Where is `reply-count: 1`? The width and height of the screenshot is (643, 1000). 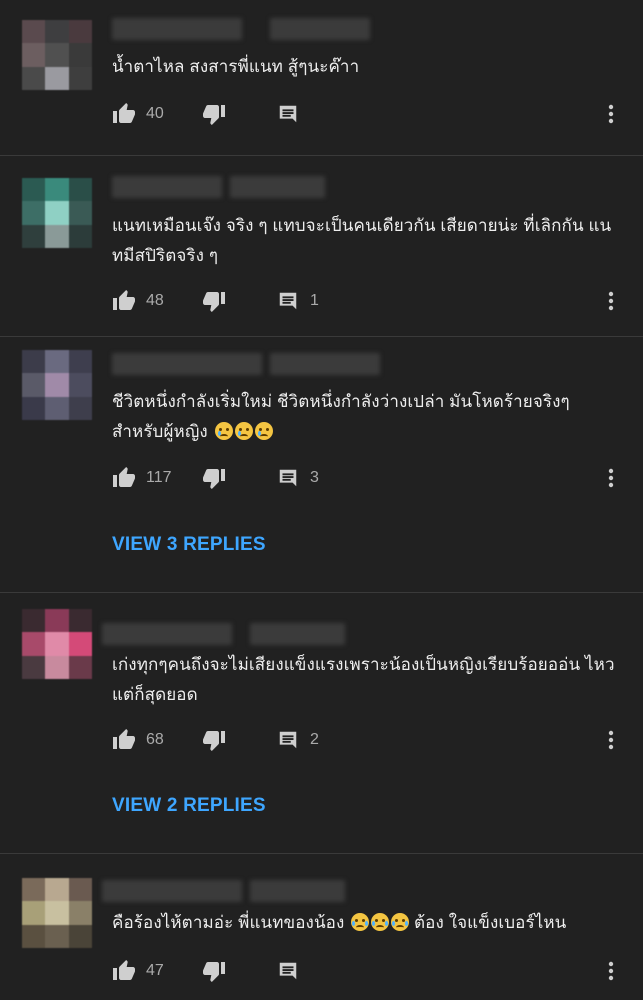
reply-count: 1 is located at coordinates (314, 300).